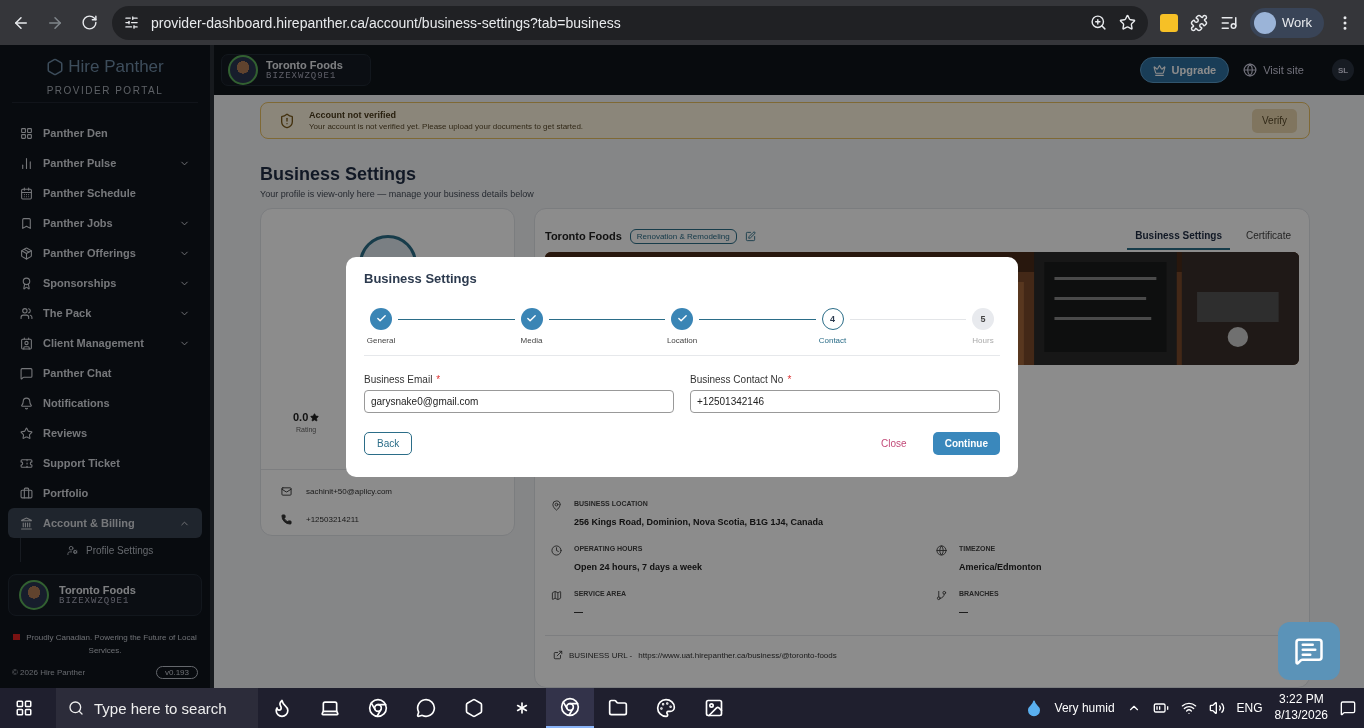  Describe the element at coordinates (1084, 708) in the screenshot. I see `weather-text: Very humid` at that location.